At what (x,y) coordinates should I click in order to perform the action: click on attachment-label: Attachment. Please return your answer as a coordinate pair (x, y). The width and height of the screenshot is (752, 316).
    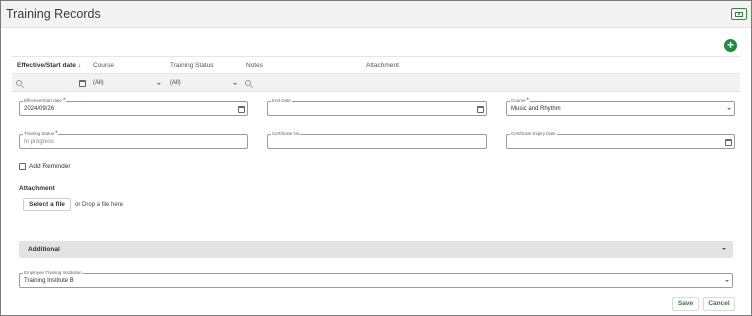
    Looking at the image, I should click on (37, 188).